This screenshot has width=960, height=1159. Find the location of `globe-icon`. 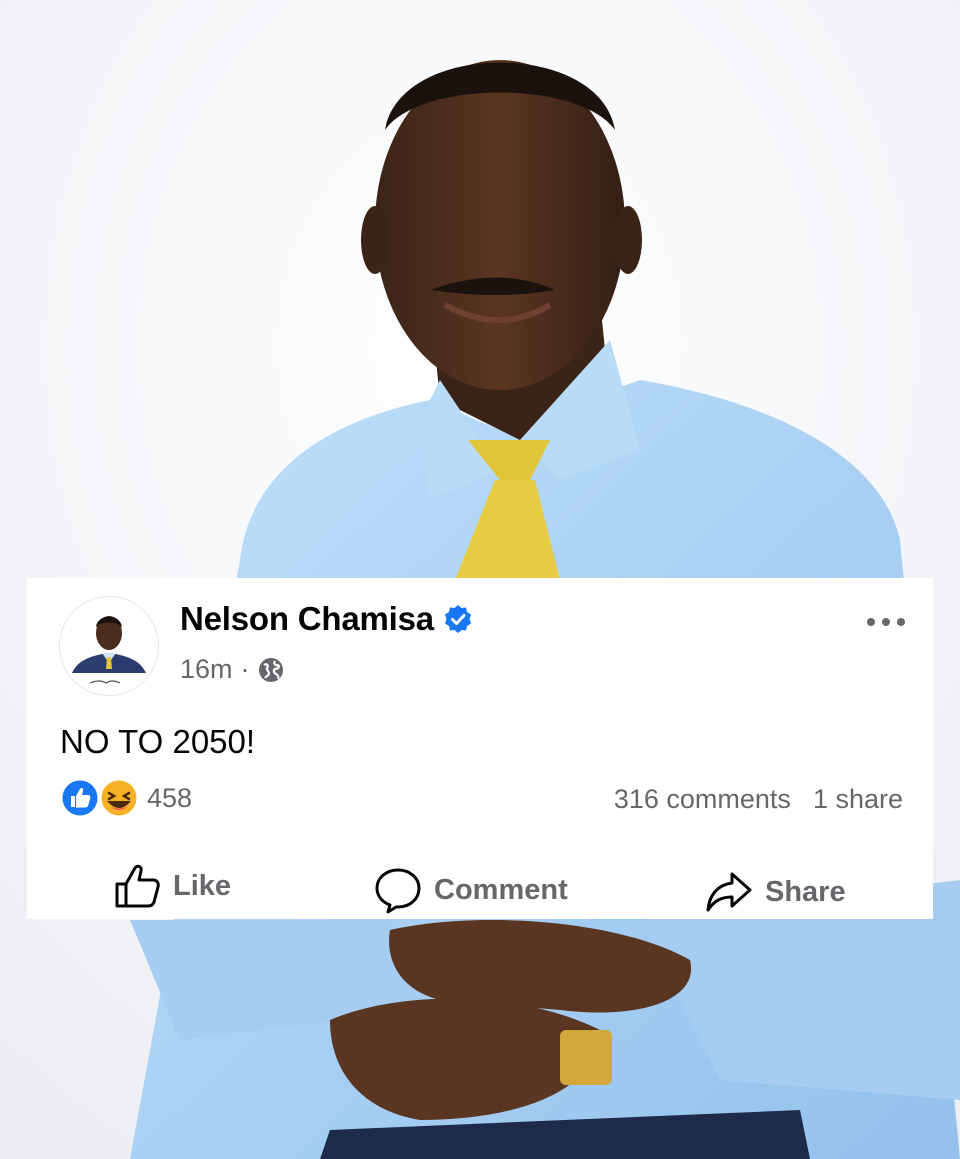

globe-icon is located at coordinates (271, 670).